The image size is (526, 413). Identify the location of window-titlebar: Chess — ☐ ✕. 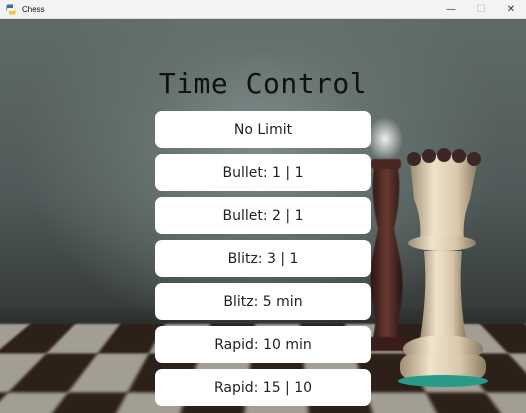
(263, 9).